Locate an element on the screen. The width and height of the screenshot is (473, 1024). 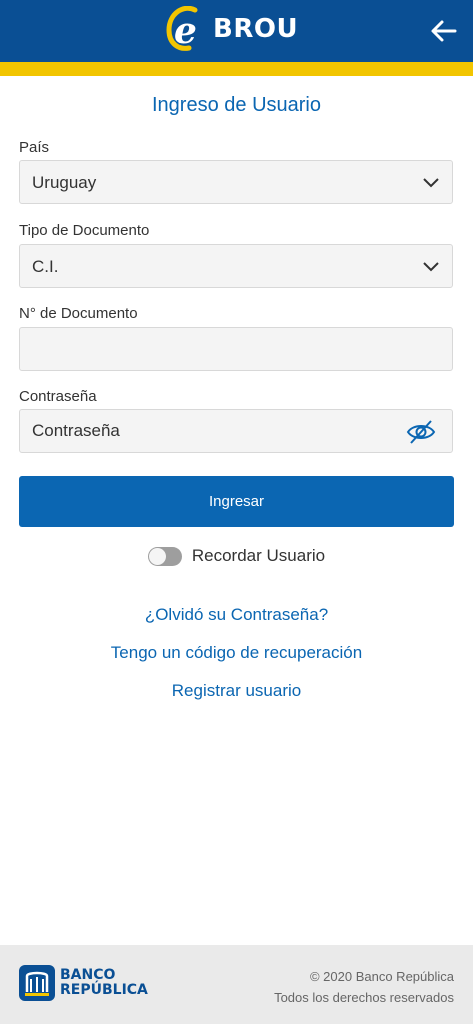
doc-type-value: C.I. is located at coordinates (45, 266).